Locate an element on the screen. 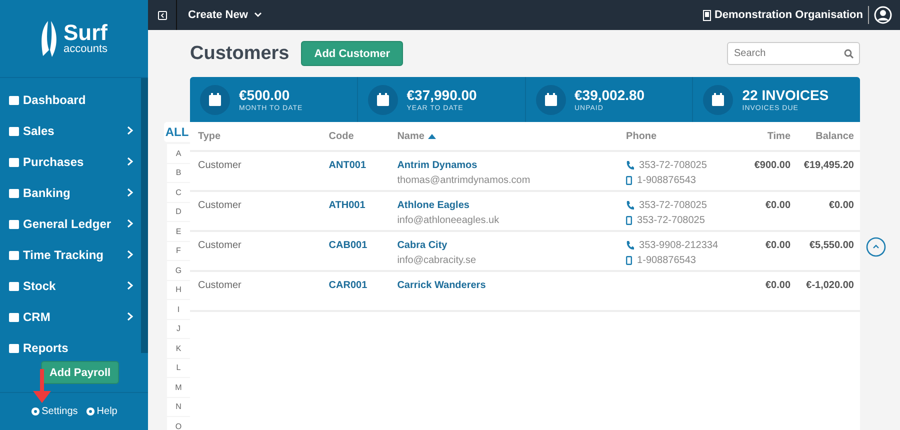  sidebar-item: Banking is located at coordinates (70, 192).